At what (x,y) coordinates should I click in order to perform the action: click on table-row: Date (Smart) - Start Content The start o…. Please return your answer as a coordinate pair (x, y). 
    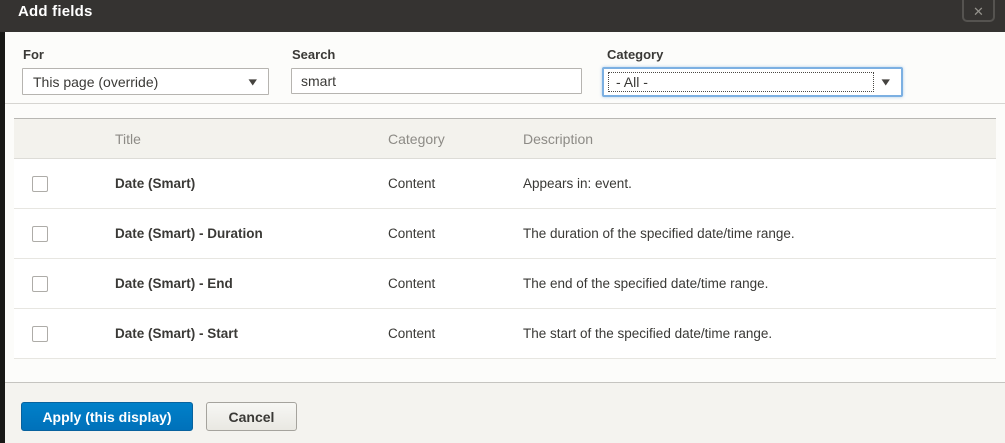
    Looking at the image, I should click on (505, 333).